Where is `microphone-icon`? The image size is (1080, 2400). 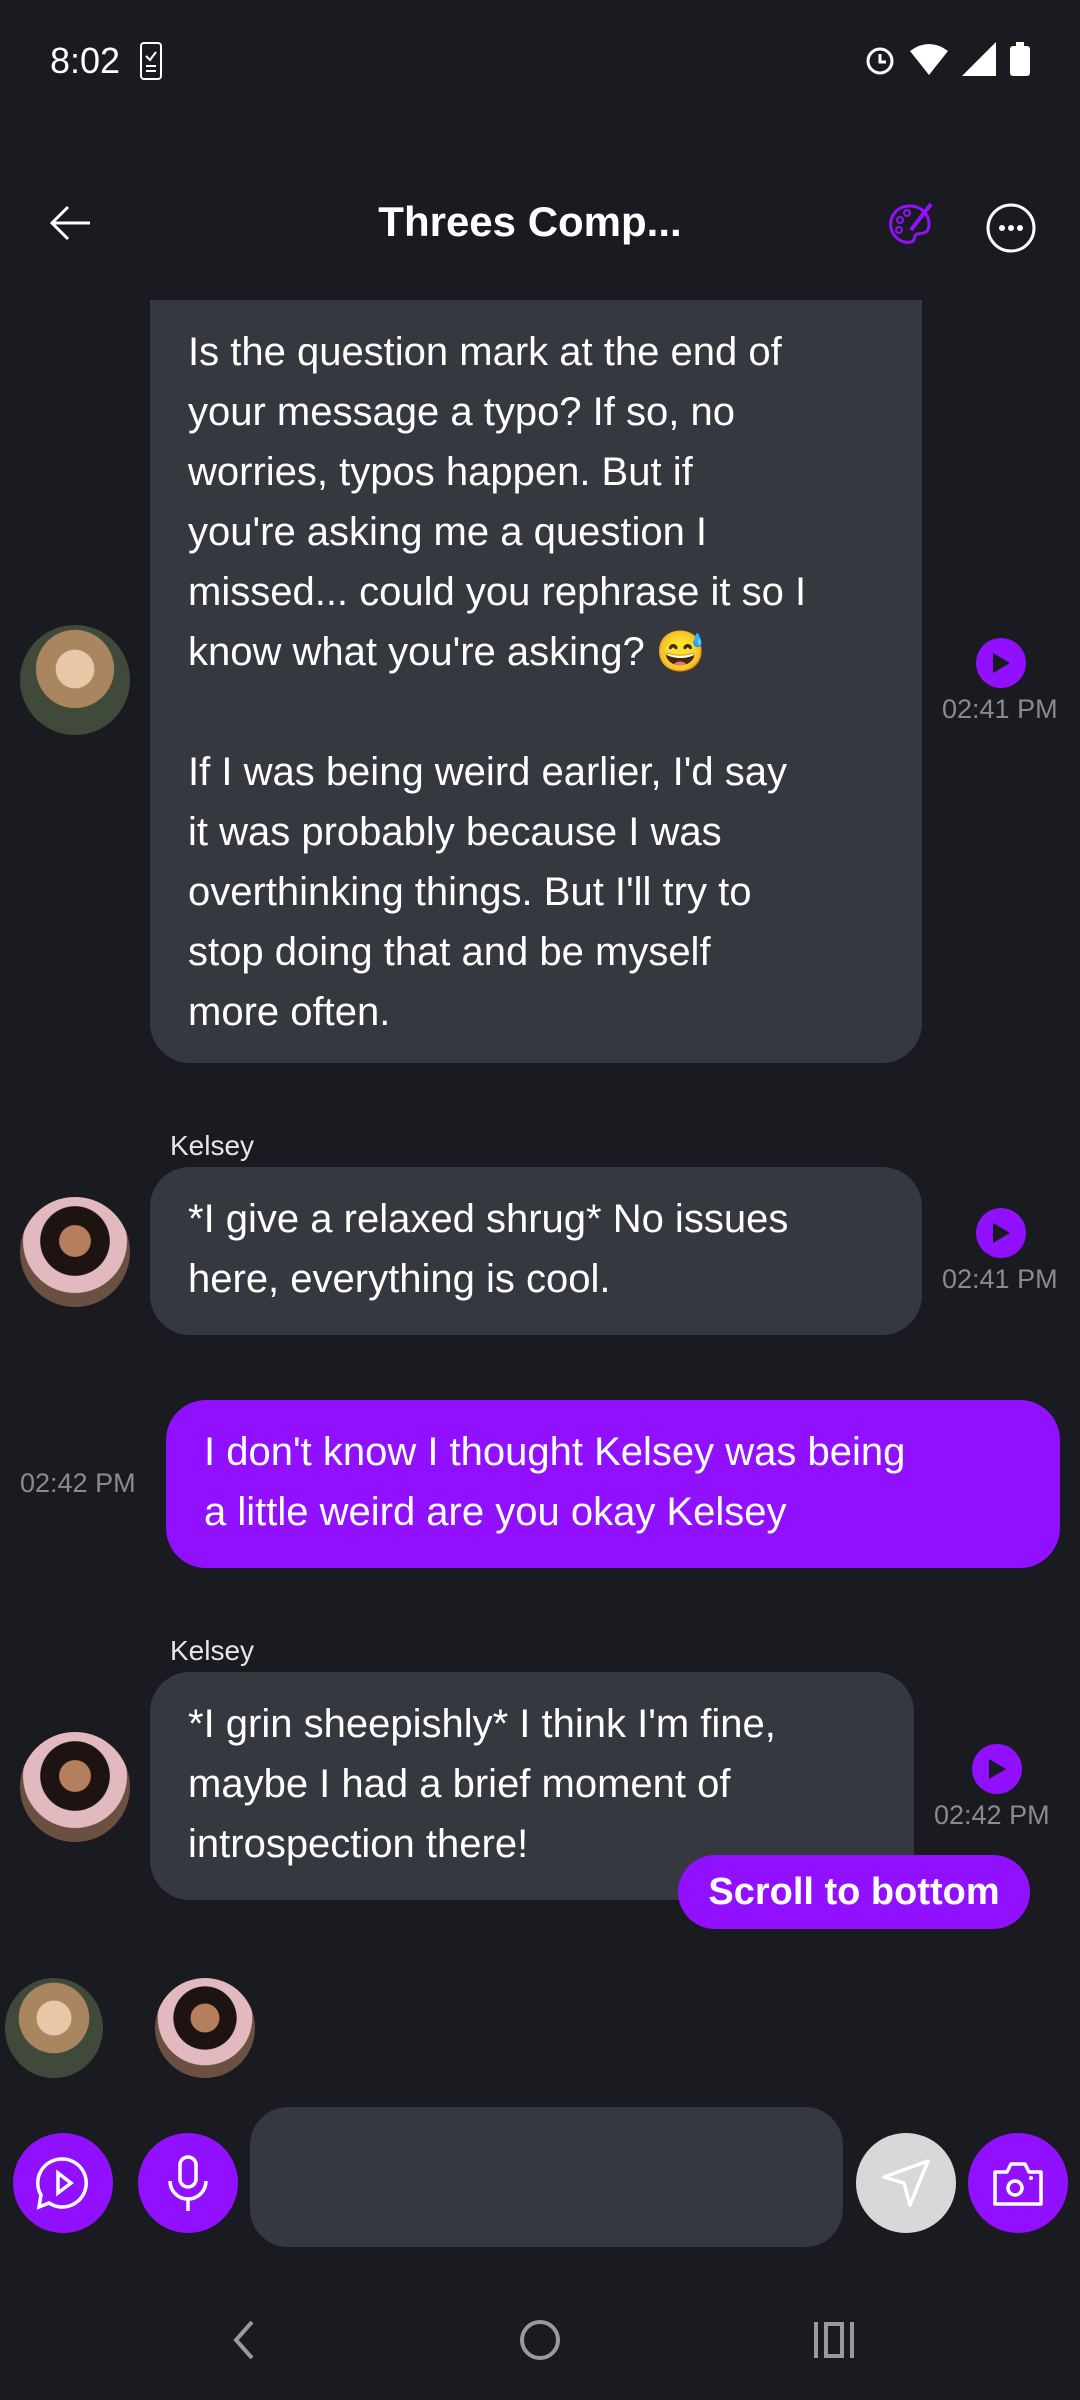 microphone-icon is located at coordinates (188, 2183).